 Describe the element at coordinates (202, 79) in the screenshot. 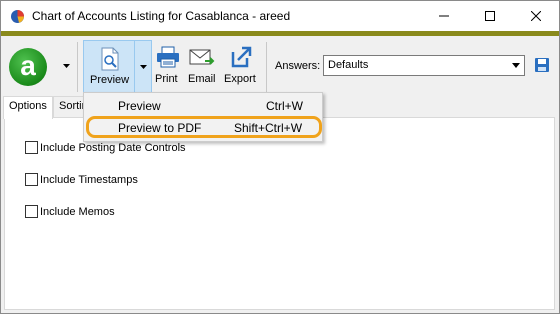

I see `email-label: Email` at that location.